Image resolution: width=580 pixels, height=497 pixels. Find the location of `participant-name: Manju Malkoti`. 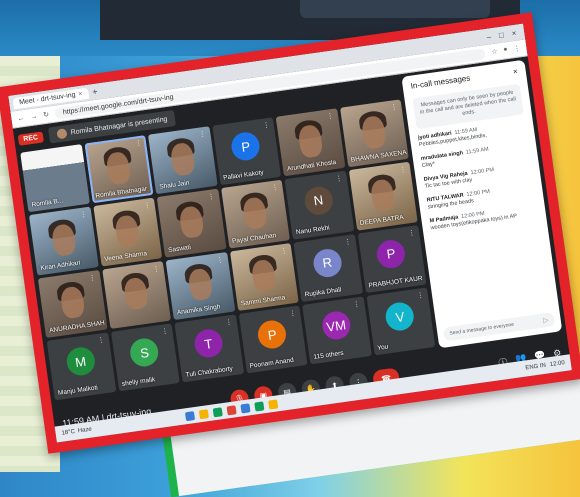

participant-name: Manju Malkoti is located at coordinates (78, 390).